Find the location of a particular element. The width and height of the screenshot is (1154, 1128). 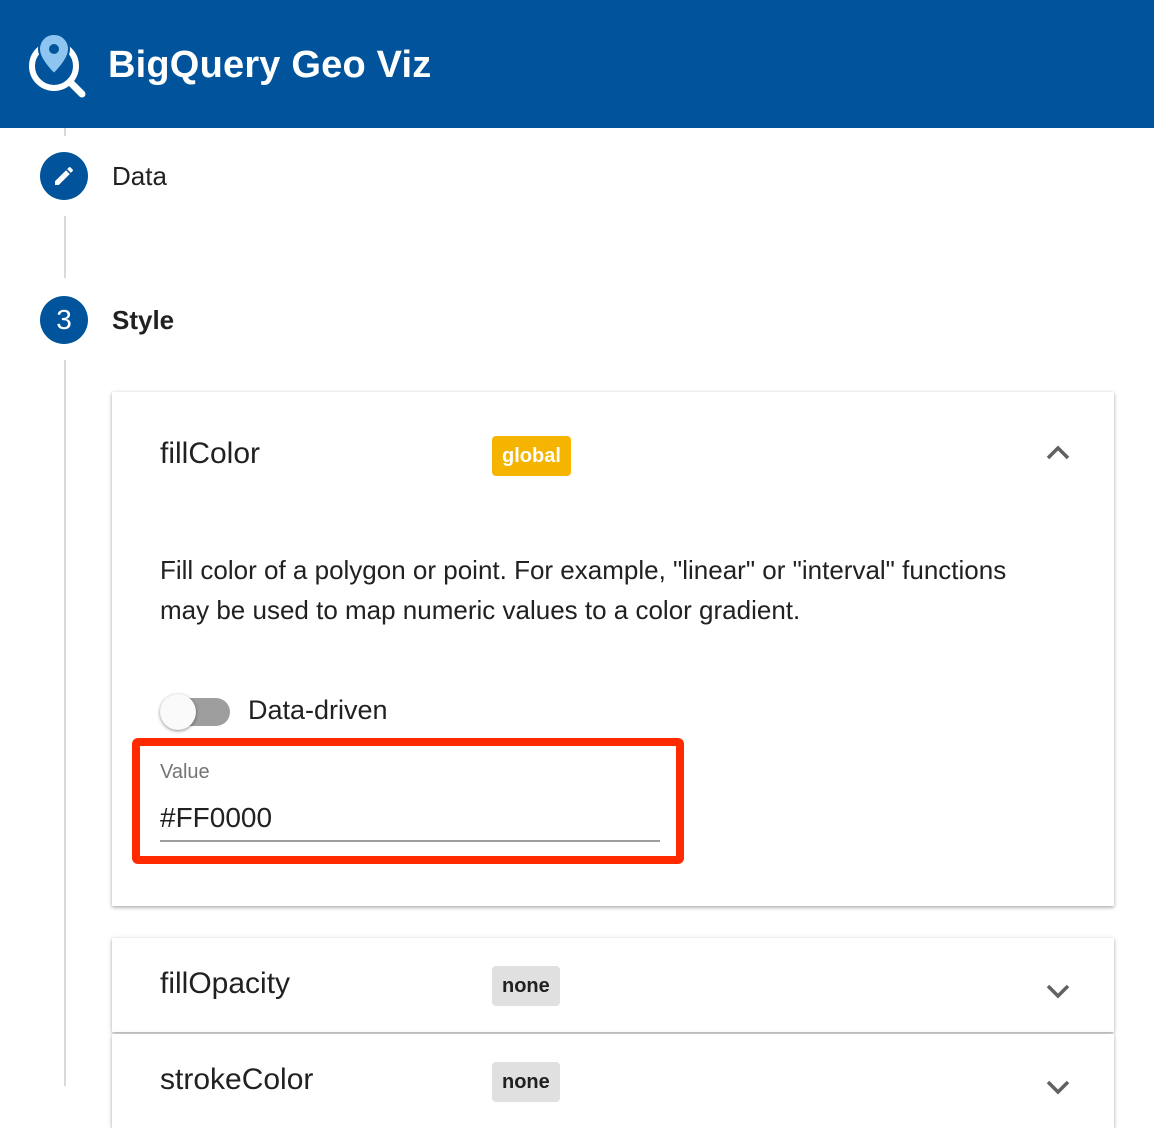

data-driven-label: Data-driven is located at coordinates (318, 710).